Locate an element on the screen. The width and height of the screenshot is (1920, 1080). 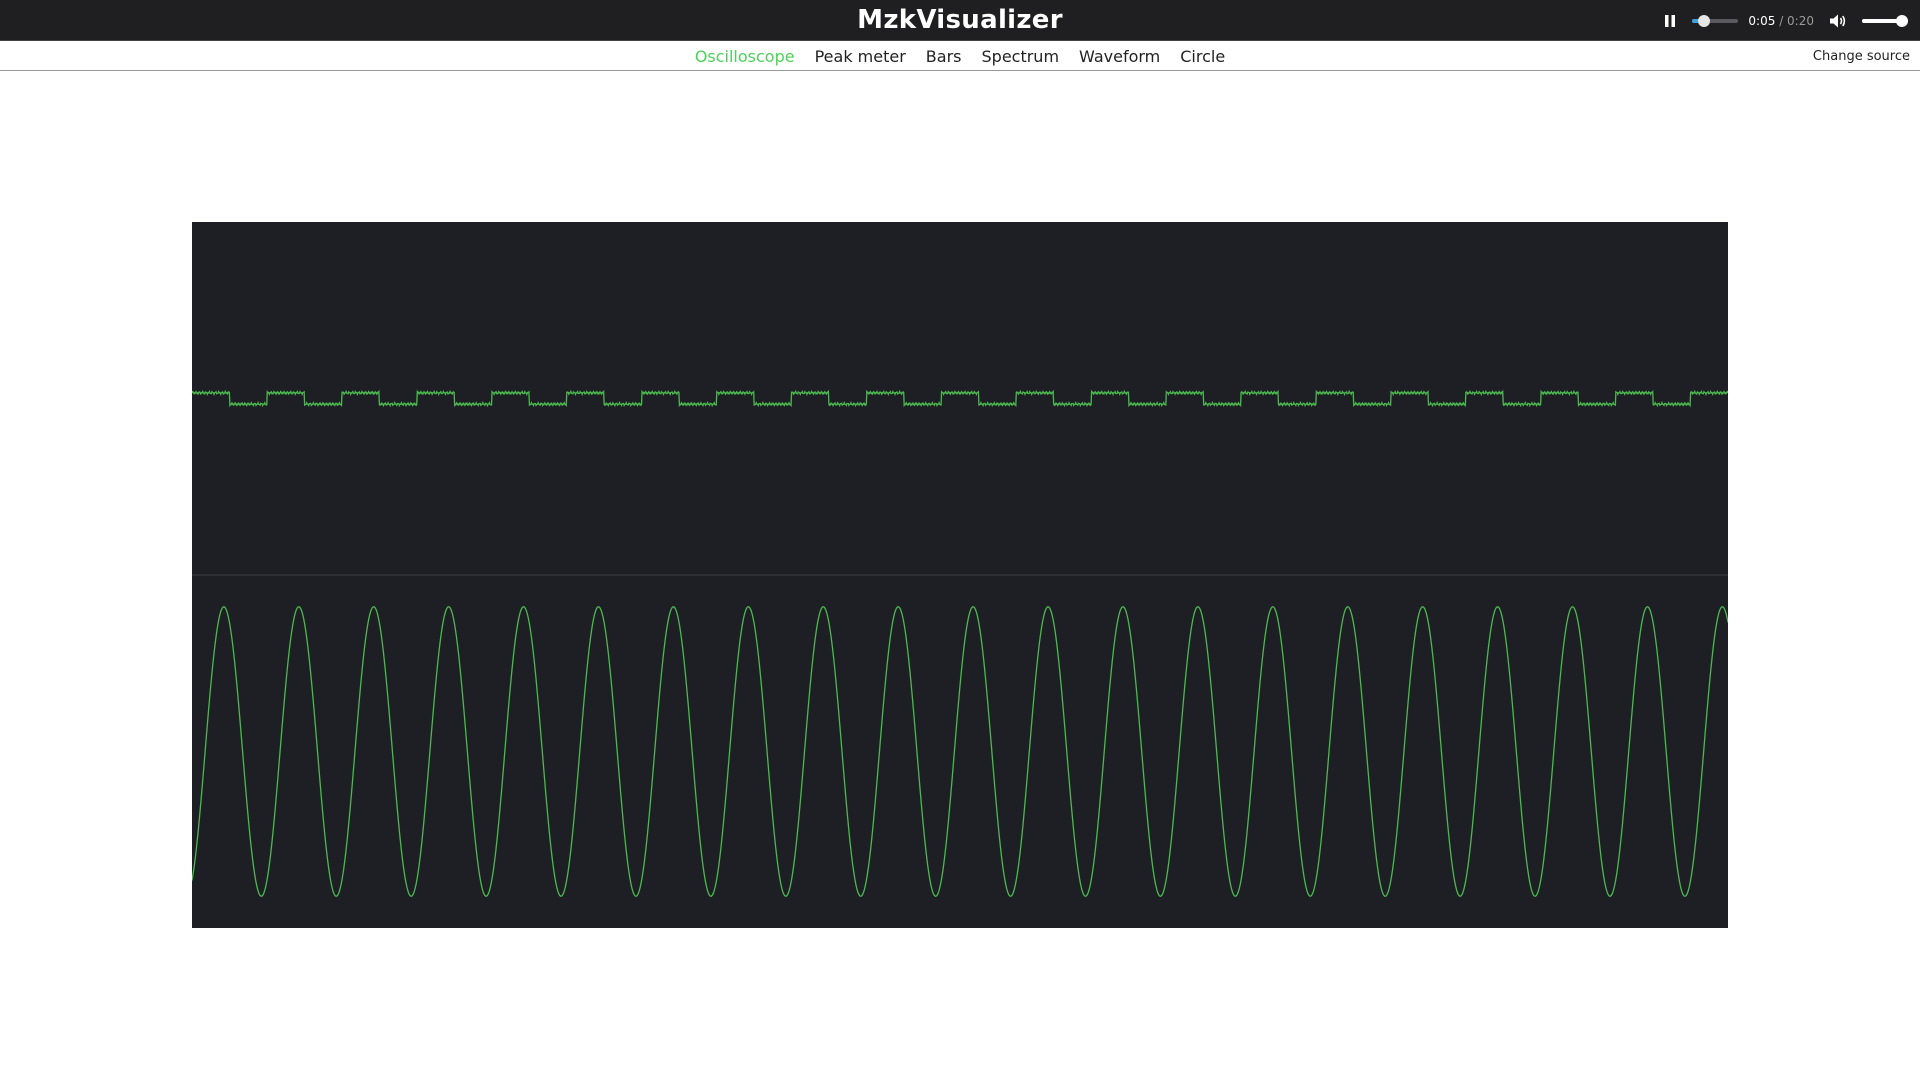
duration: 0:20 is located at coordinates (1800, 20).